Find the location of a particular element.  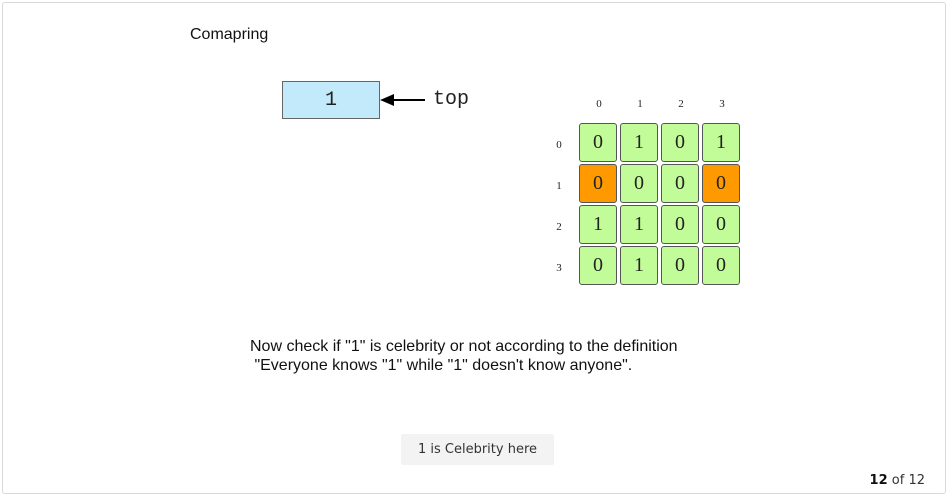

matrix-col-label: 1 is located at coordinates (640, 104).